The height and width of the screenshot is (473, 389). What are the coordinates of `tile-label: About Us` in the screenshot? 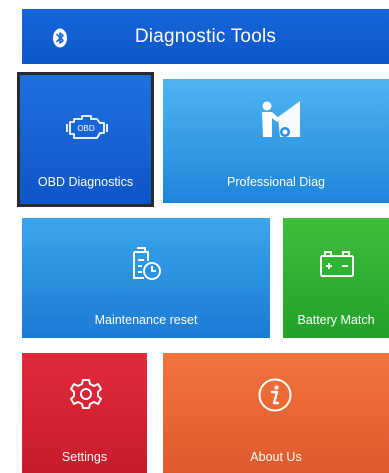 It's located at (276, 457).